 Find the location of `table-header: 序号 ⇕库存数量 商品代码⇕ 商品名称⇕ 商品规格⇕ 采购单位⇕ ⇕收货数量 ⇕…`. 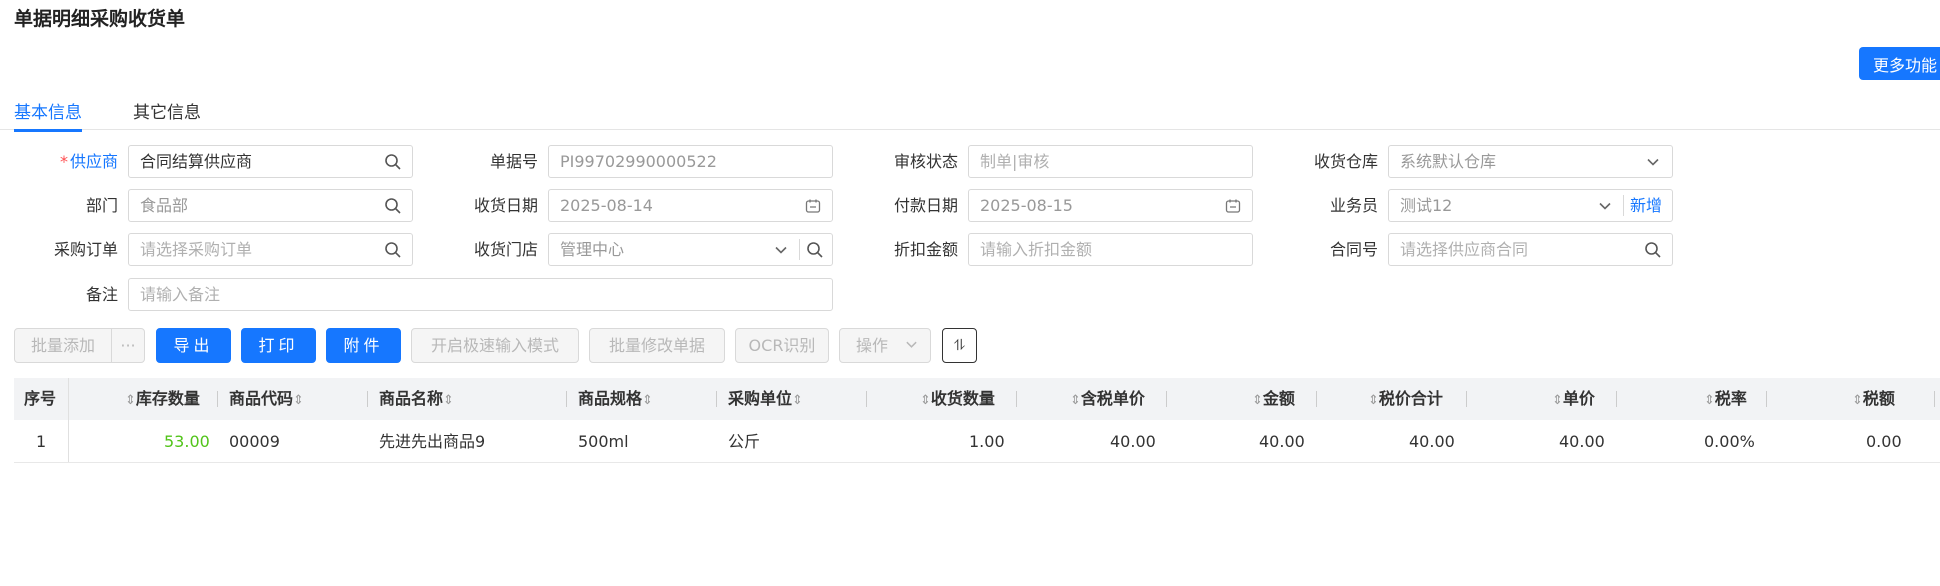

table-header: 序号 ⇕库存数量 商品代码⇕ 商品名称⇕ 商品规格⇕ 采购单位⇕ ⇕收货数量 ⇕… is located at coordinates (977, 399).